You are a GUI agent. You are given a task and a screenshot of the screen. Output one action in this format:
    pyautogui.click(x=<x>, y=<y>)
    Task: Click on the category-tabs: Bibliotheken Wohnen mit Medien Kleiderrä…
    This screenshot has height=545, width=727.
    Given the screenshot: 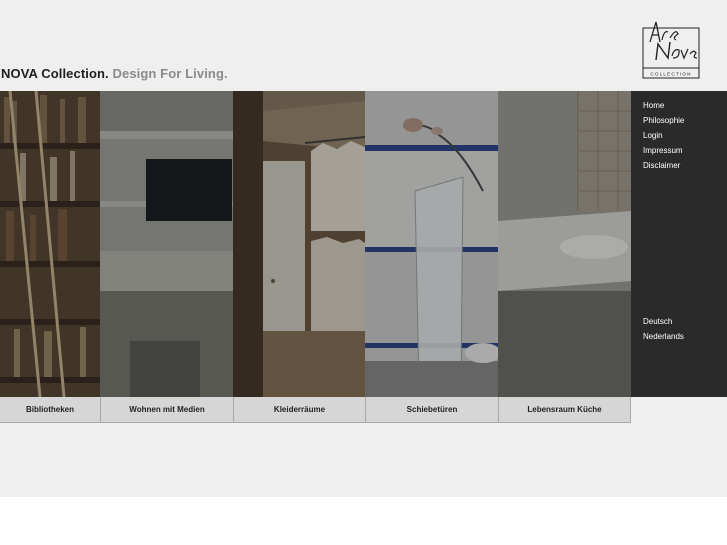 What is the action you would take?
    pyautogui.click(x=315, y=410)
    